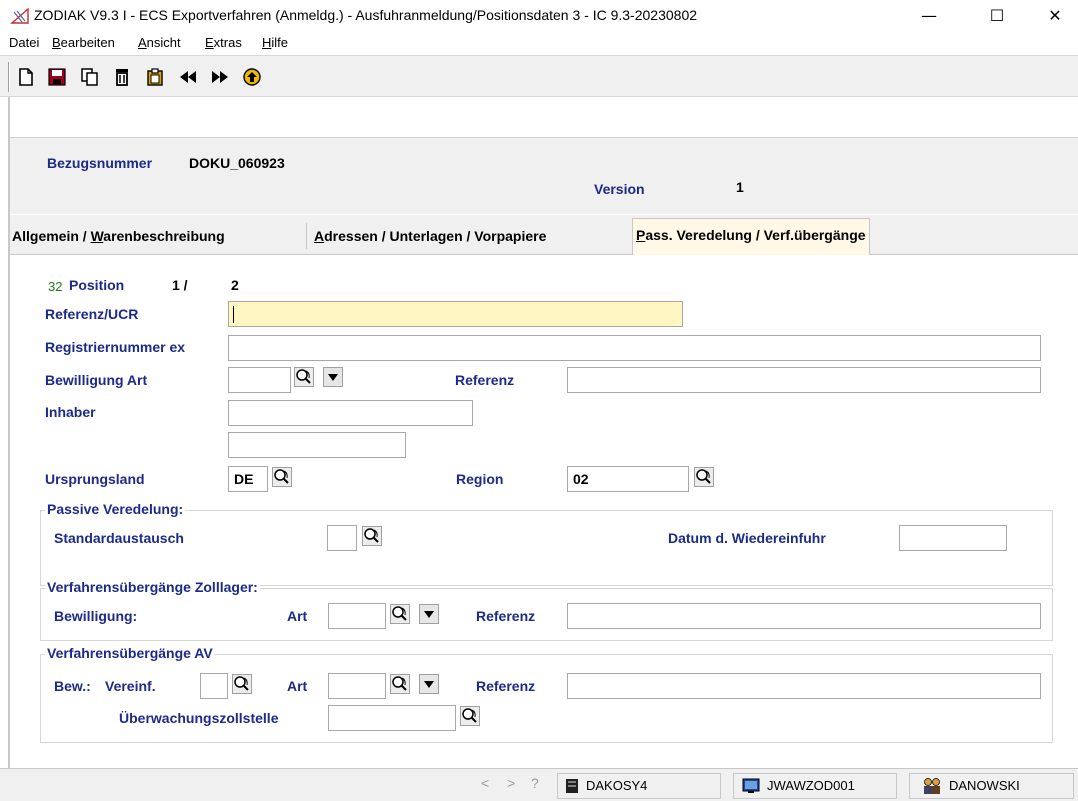 The width and height of the screenshot is (1078, 801). Describe the element at coordinates (96, 616) in the screenshot. I see `zolllager-bewilligung-label: Bewilligung:` at that location.